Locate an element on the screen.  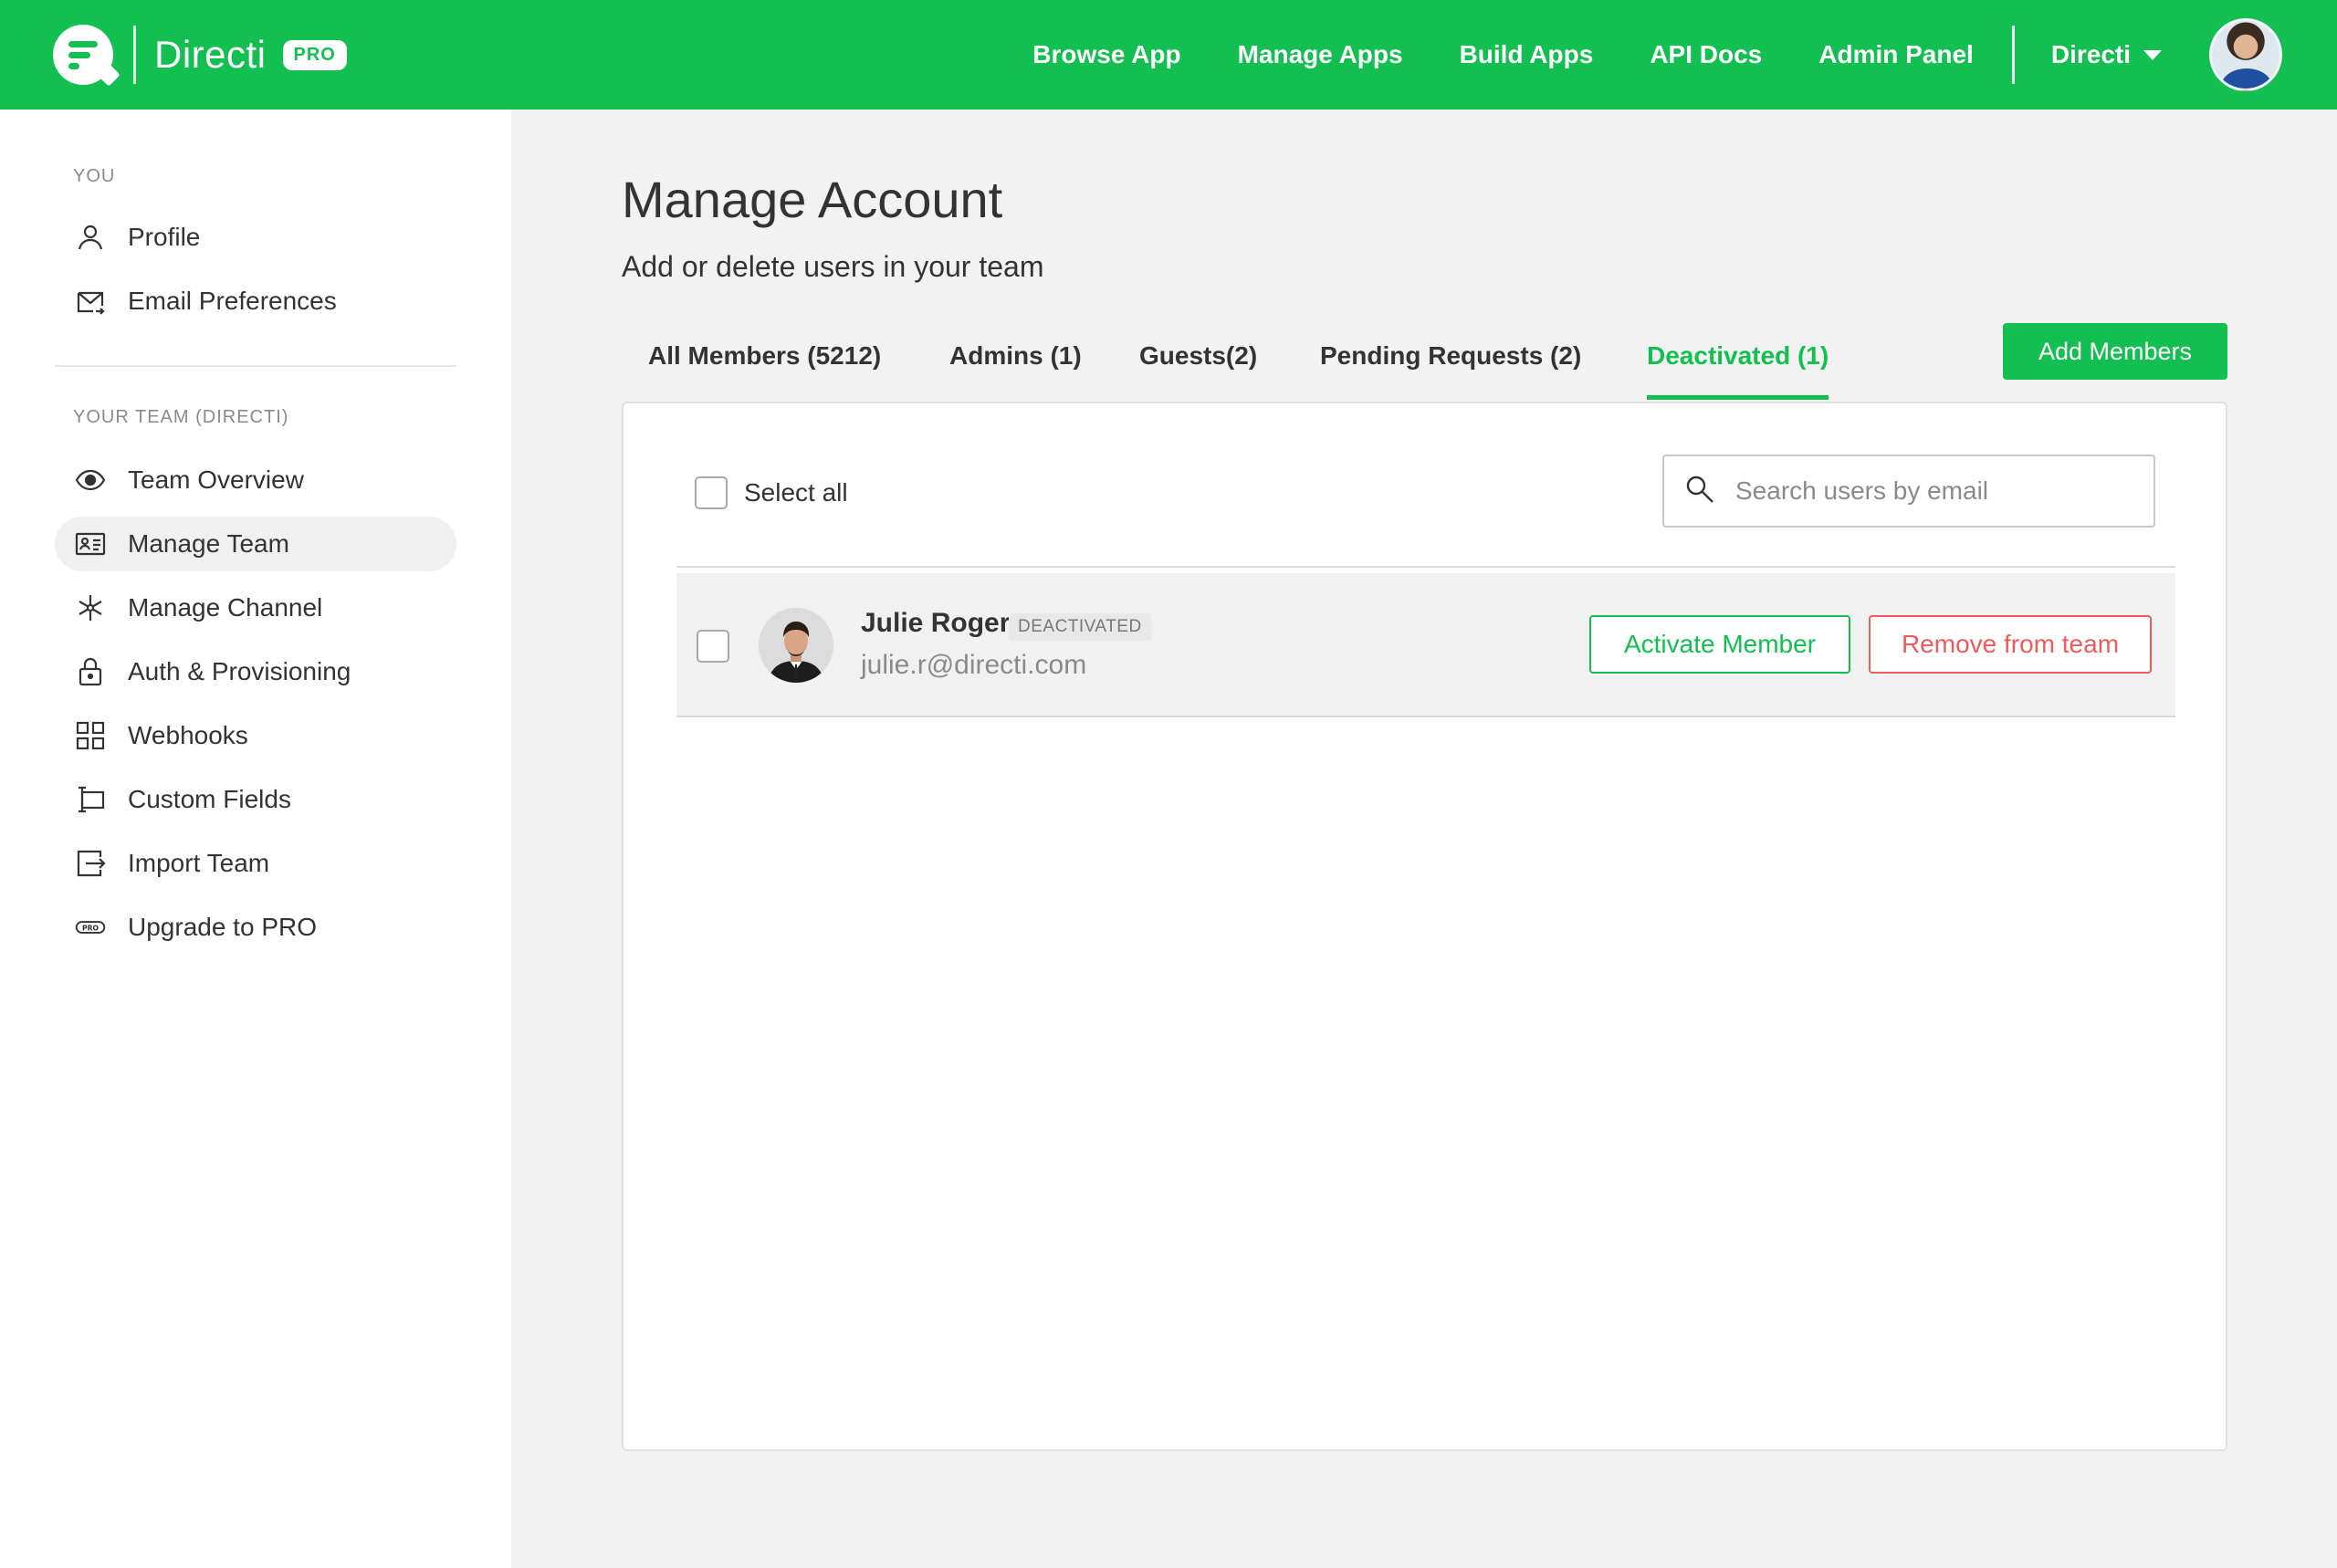
sidebar-item-manage-channel: Manage Channel is located at coordinates (255, 607).